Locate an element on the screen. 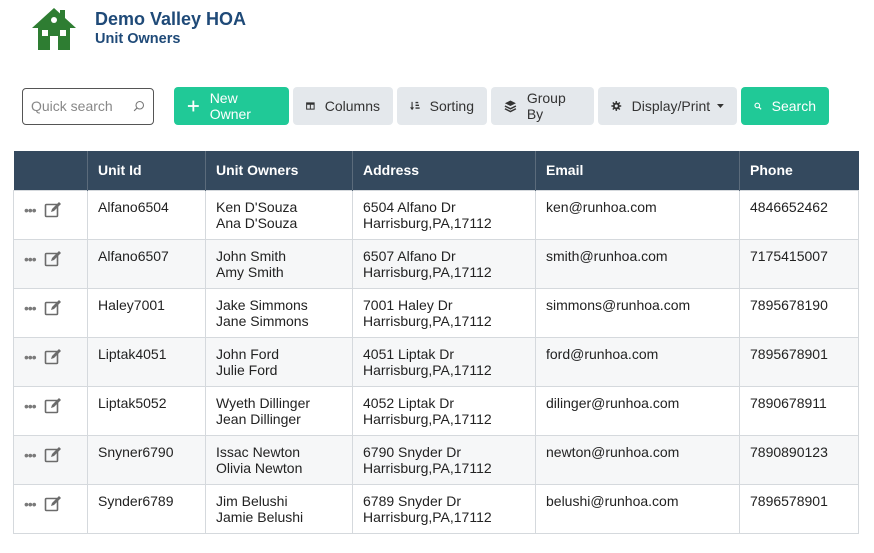  new-owner-label: New Owner is located at coordinates (230, 106).